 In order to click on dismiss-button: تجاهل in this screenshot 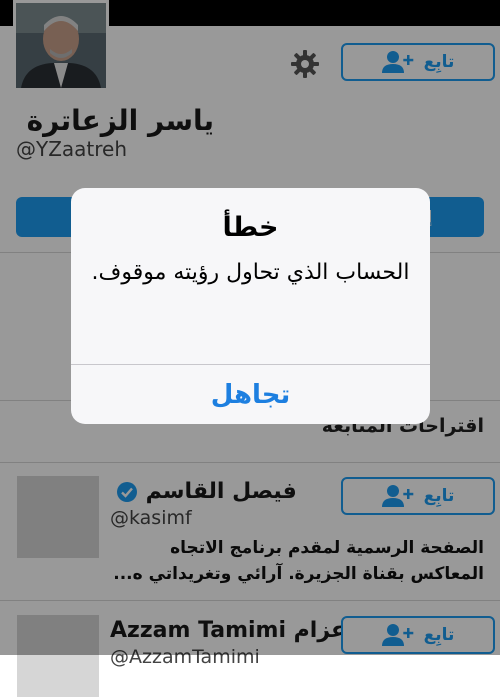, I will do `click(250, 394)`.